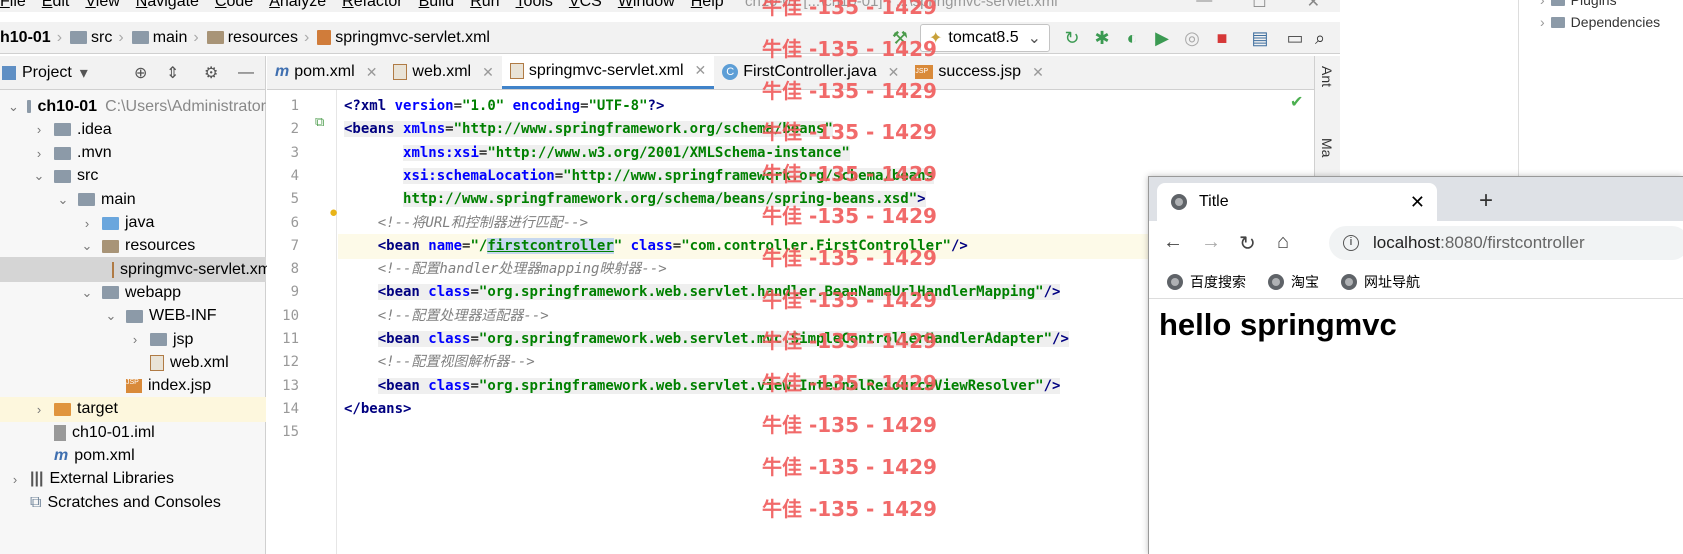 The height and width of the screenshot is (554, 1683). I want to click on gear-icon: ⚙, so click(211, 73).